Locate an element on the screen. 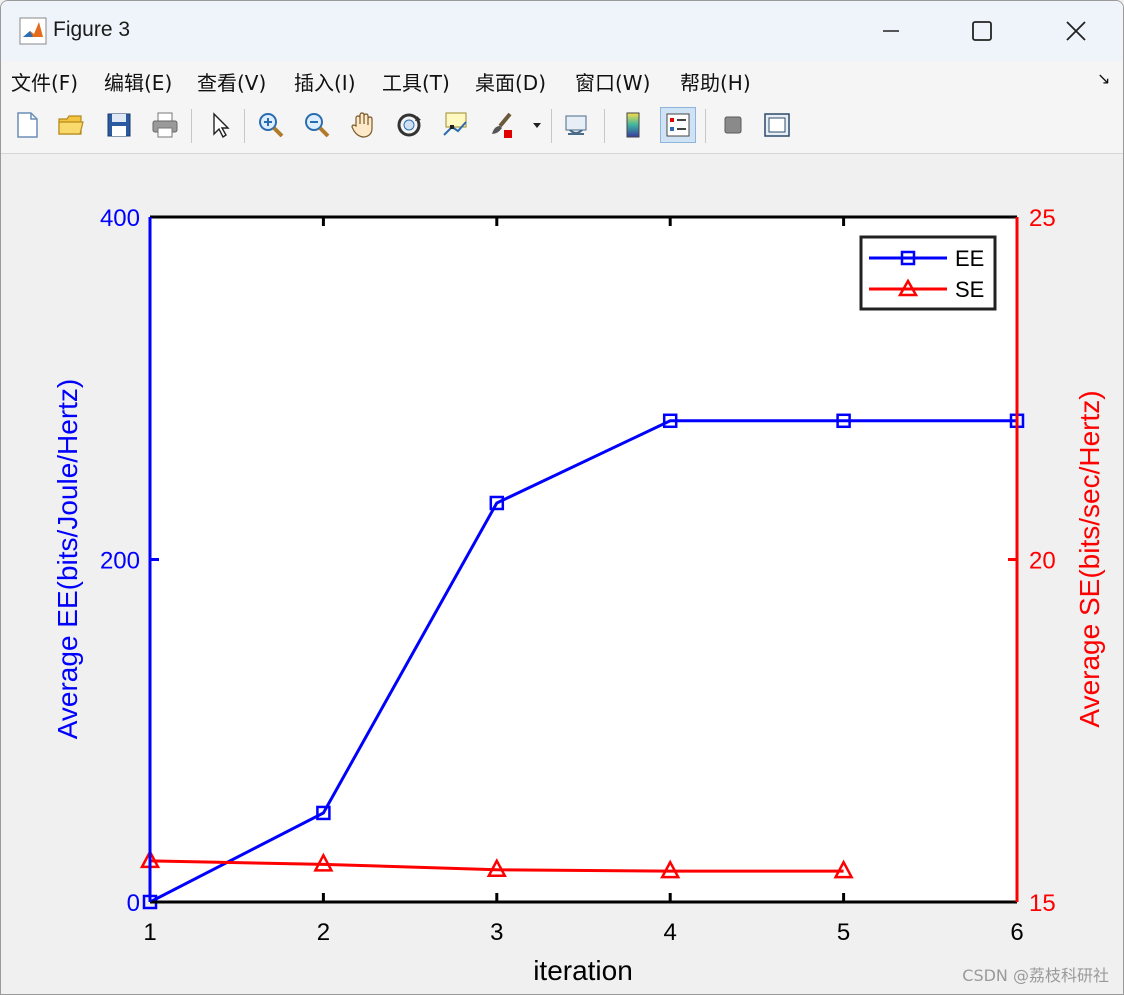 The height and width of the screenshot is (995, 1124). brush-dropdown-button is located at coordinates (537, 125).